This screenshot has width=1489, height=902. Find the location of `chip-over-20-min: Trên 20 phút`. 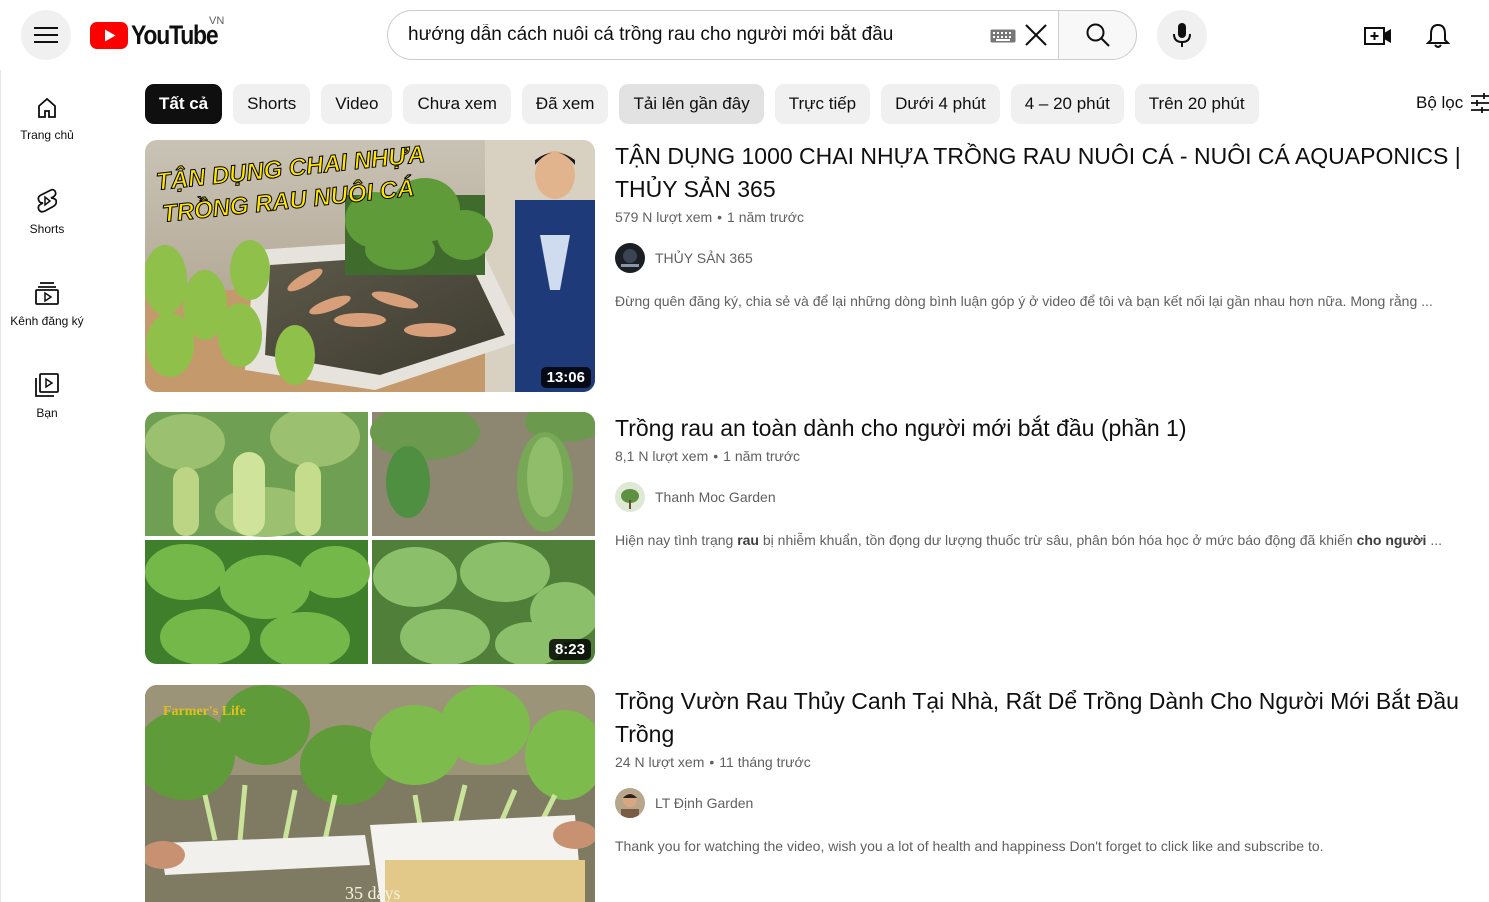

chip-over-20-min: Trên 20 phút is located at coordinates (1196, 104).